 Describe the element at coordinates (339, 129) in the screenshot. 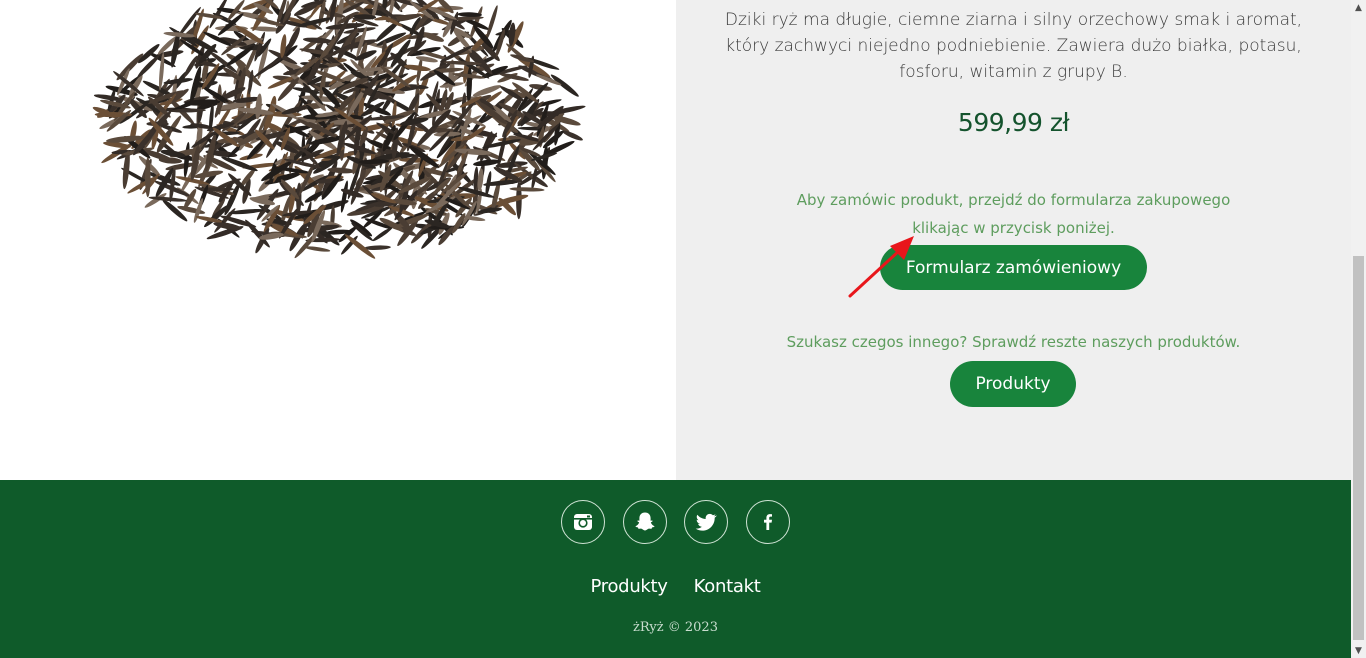

I see `product-image` at that location.